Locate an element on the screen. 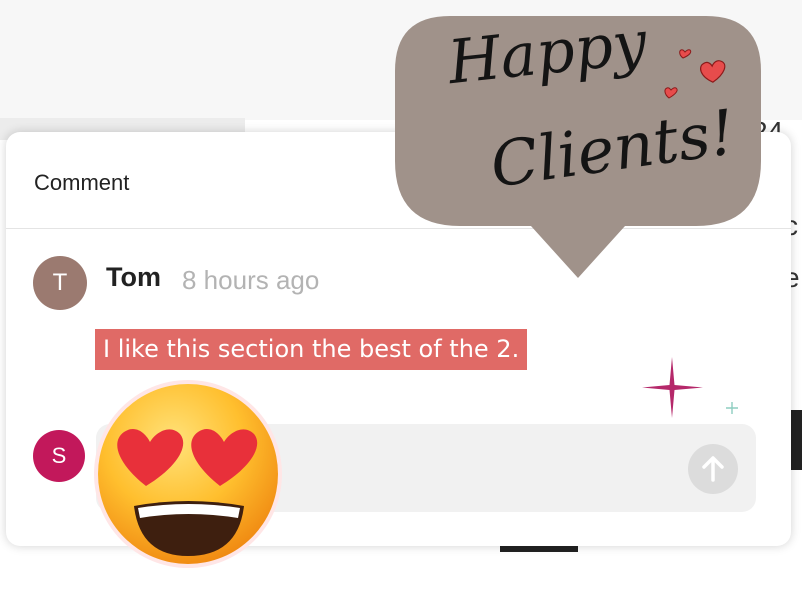  arrow-up-icon is located at coordinates (713, 469).